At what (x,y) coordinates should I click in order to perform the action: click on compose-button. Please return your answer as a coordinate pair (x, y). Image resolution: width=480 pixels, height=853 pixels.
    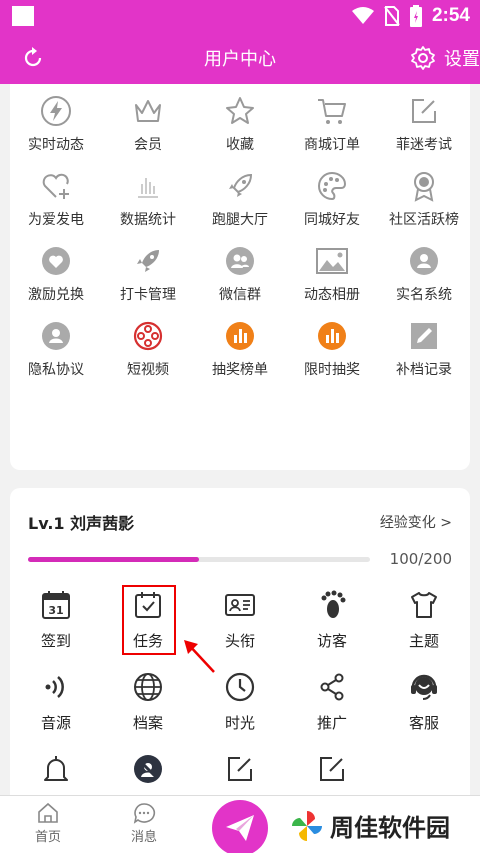
    Looking at the image, I should click on (240, 826).